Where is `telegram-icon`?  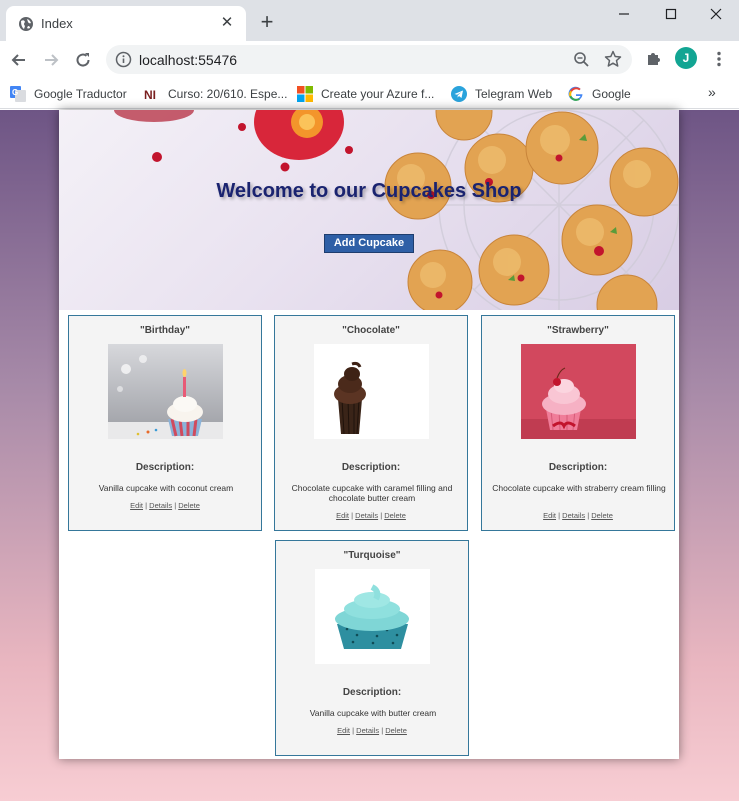 telegram-icon is located at coordinates (459, 94).